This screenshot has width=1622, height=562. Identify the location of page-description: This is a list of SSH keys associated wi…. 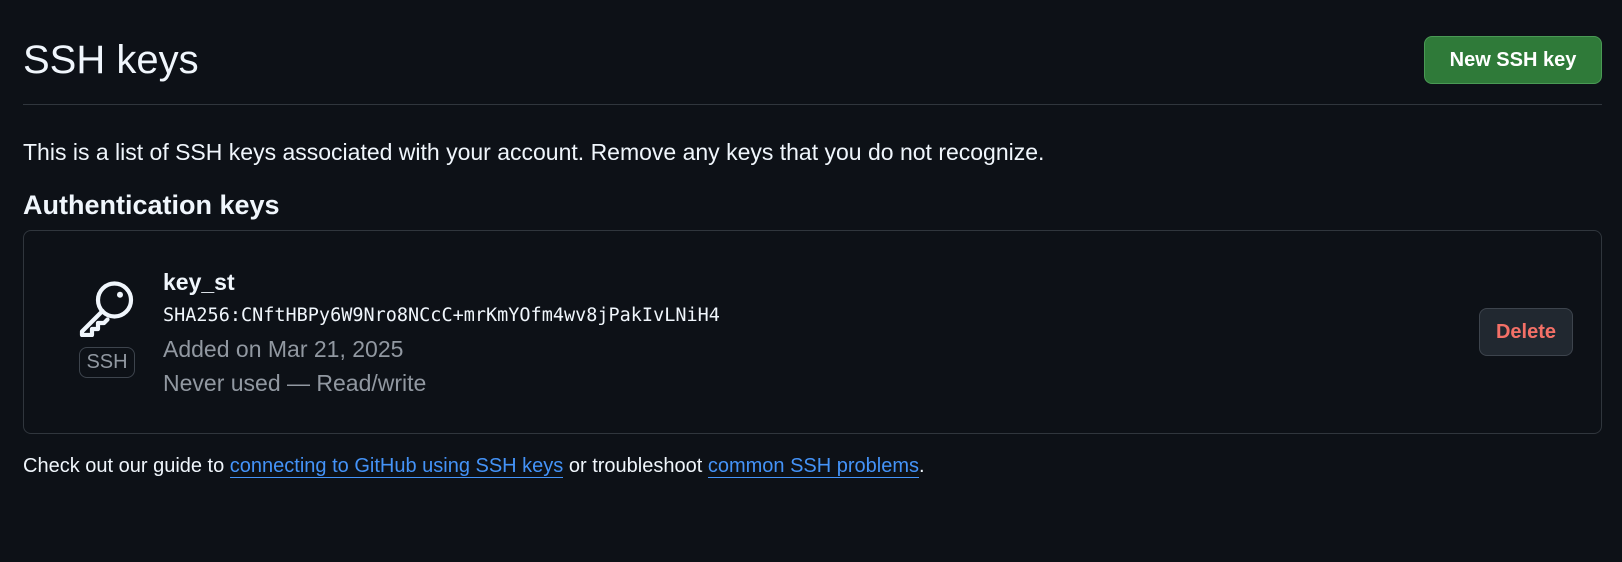
(534, 152).